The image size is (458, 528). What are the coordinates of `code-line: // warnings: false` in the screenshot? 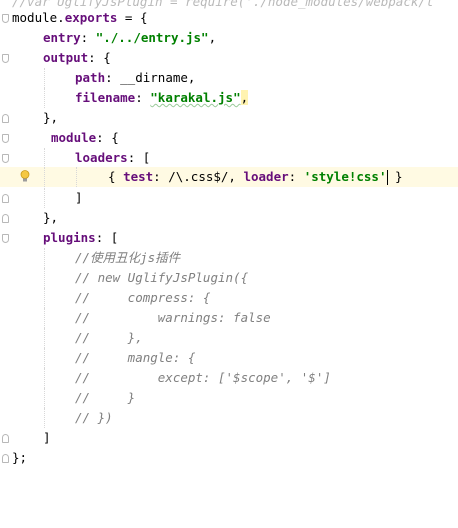 It's located at (229, 318).